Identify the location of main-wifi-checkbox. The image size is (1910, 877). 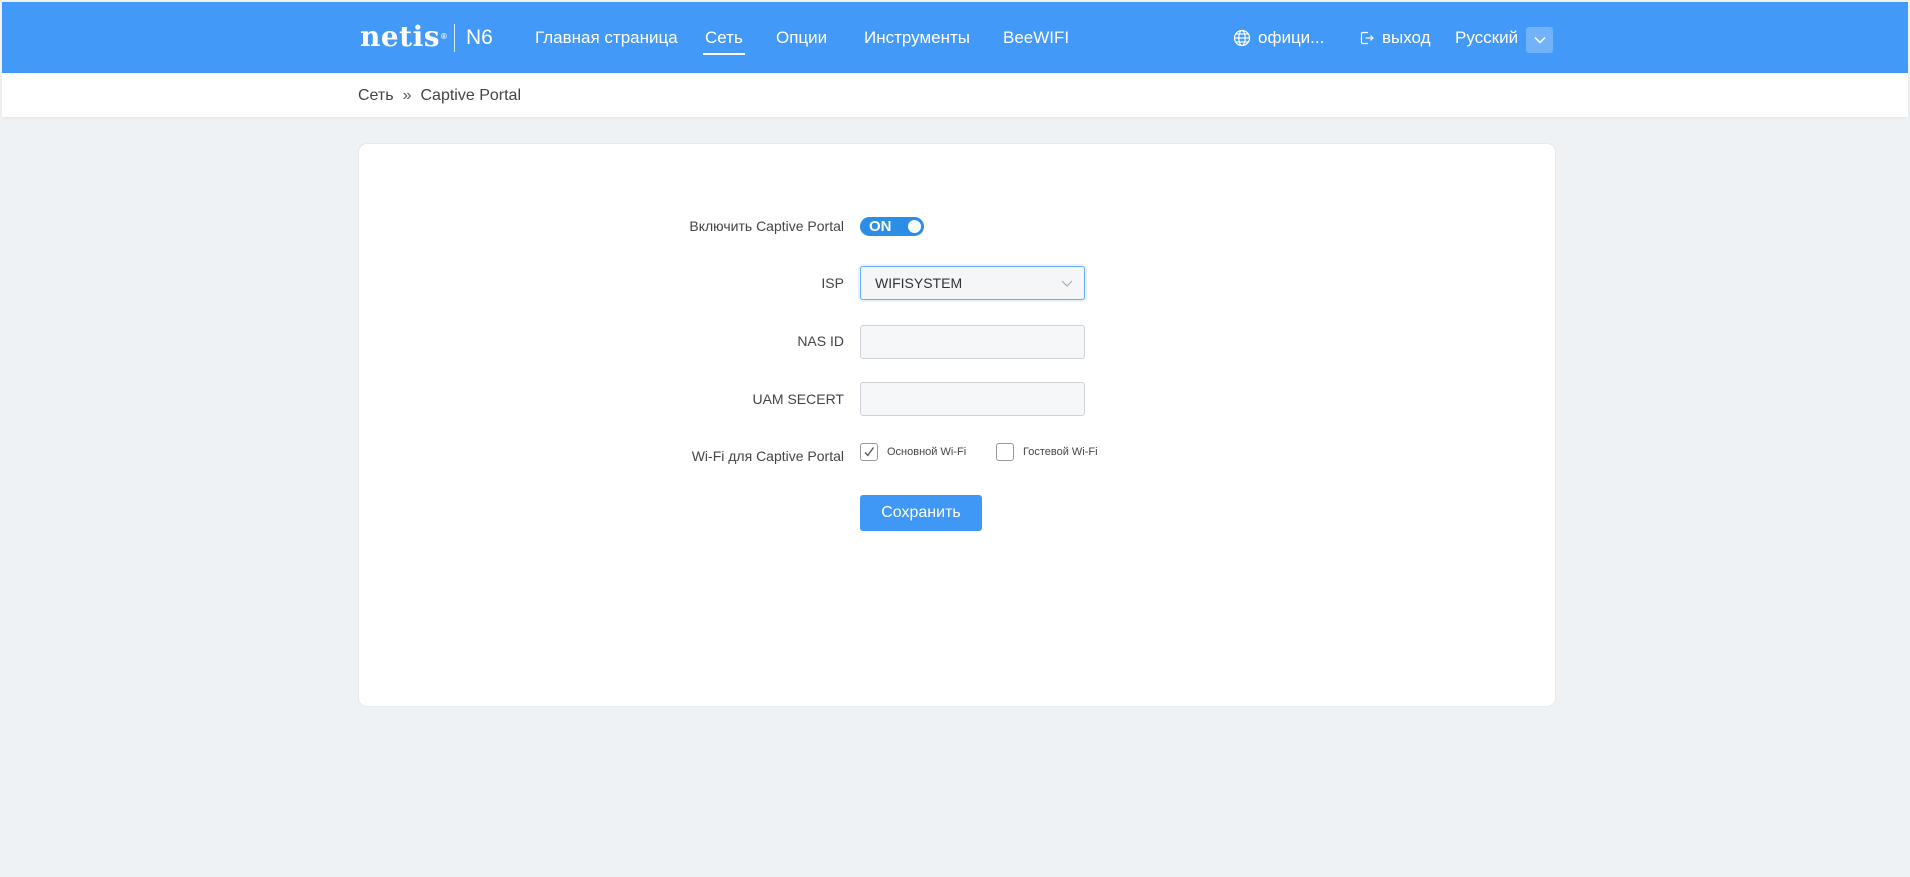
(869, 452).